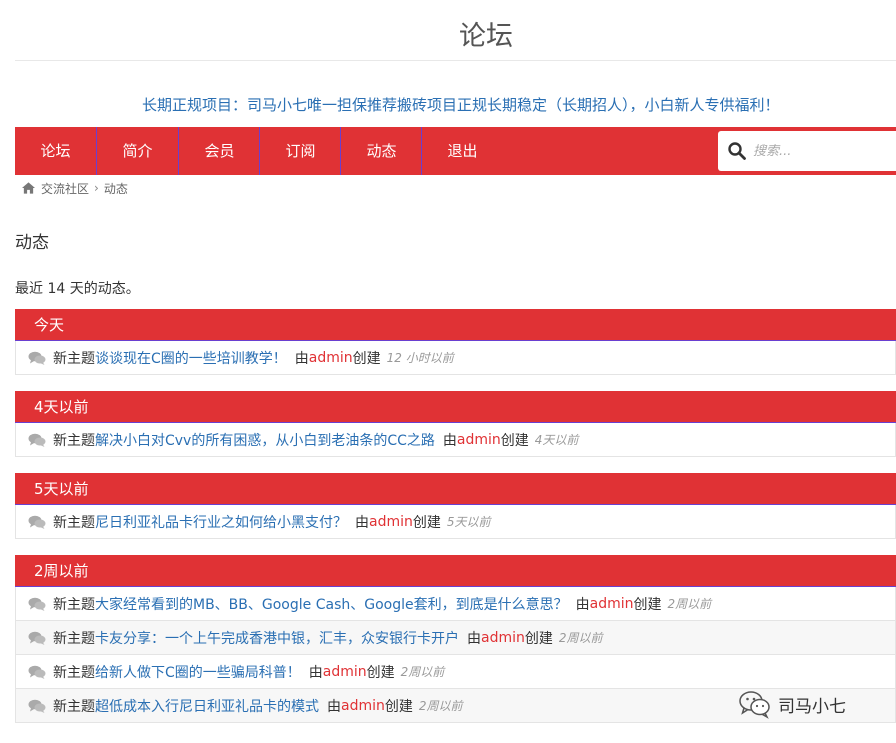 Image resolution: width=896 pixels, height=743 pixels. What do you see at coordinates (812, 706) in the screenshot?
I see `watermark-text: 司马小七` at bounding box center [812, 706].